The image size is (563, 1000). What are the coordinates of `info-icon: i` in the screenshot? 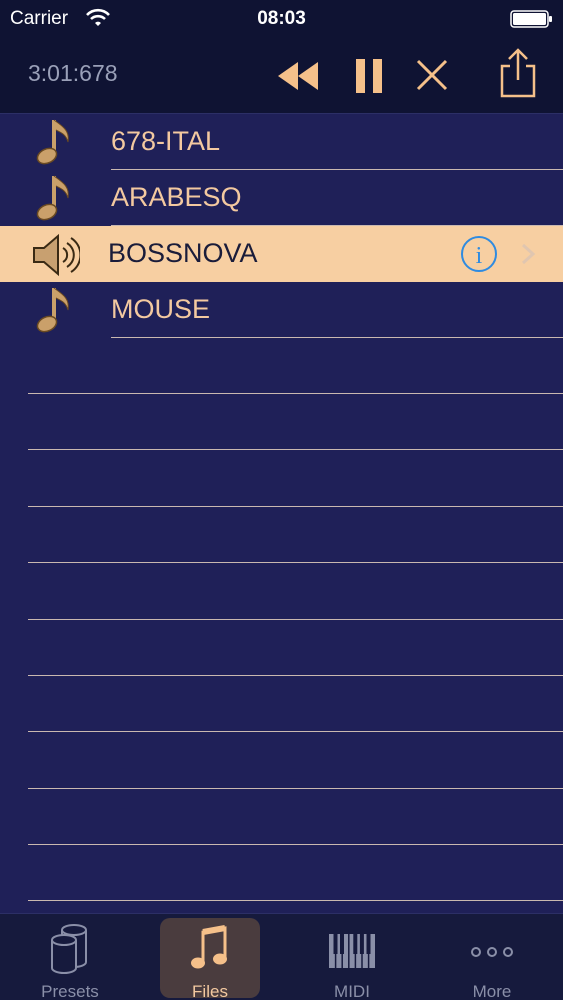 It's located at (479, 254).